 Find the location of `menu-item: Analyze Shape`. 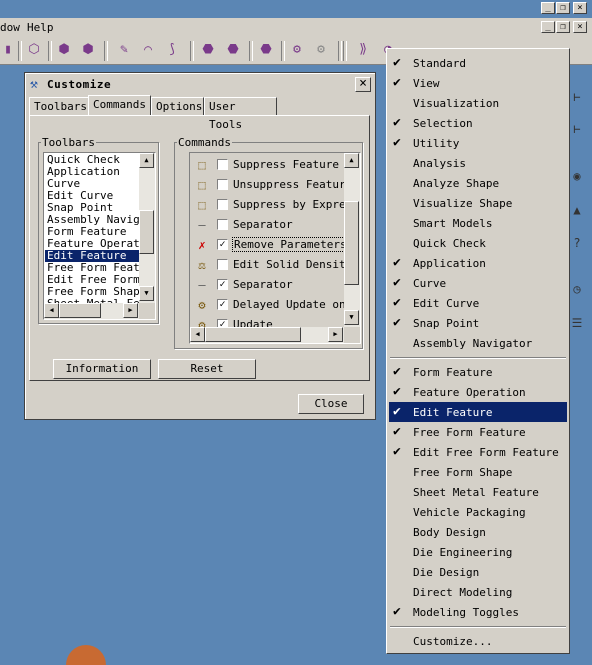

menu-item: Analyze Shape is located at coordinates (478, 183).